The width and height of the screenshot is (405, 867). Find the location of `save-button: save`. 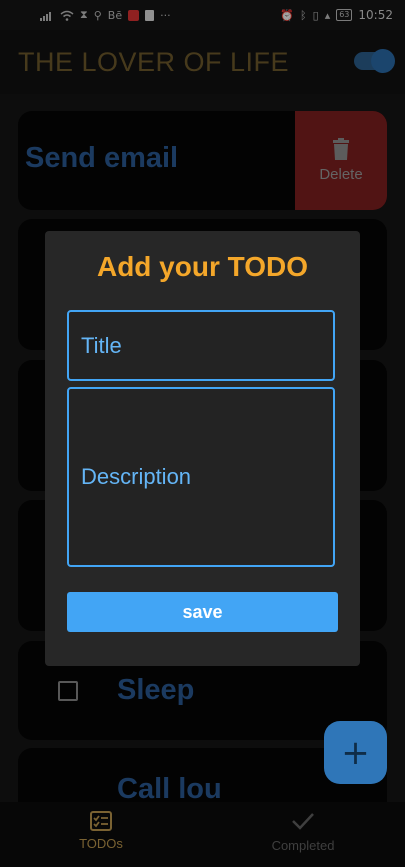

save-button: save is located at coordinates (202, 612).